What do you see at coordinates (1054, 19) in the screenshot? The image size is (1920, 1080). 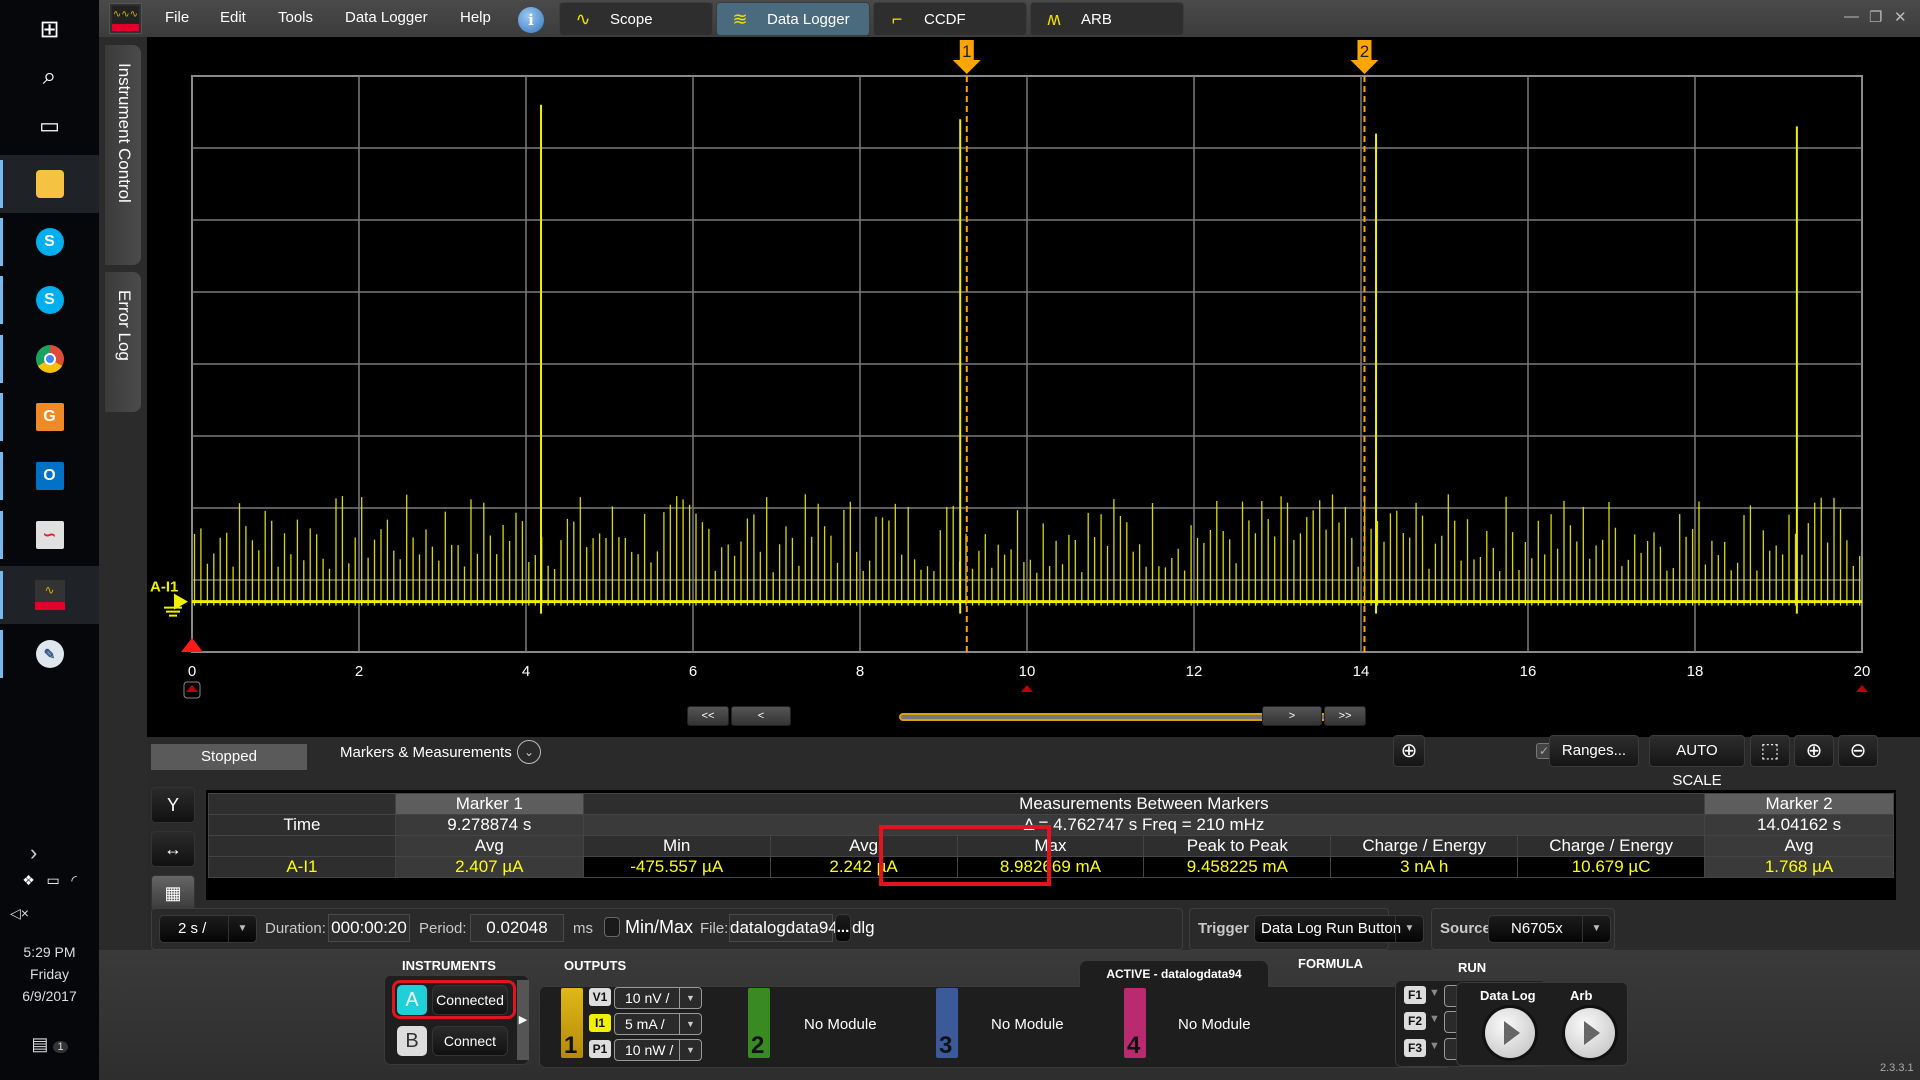 I see `arb-wave-icon: ʍ` at bounding box center [1054, 19].